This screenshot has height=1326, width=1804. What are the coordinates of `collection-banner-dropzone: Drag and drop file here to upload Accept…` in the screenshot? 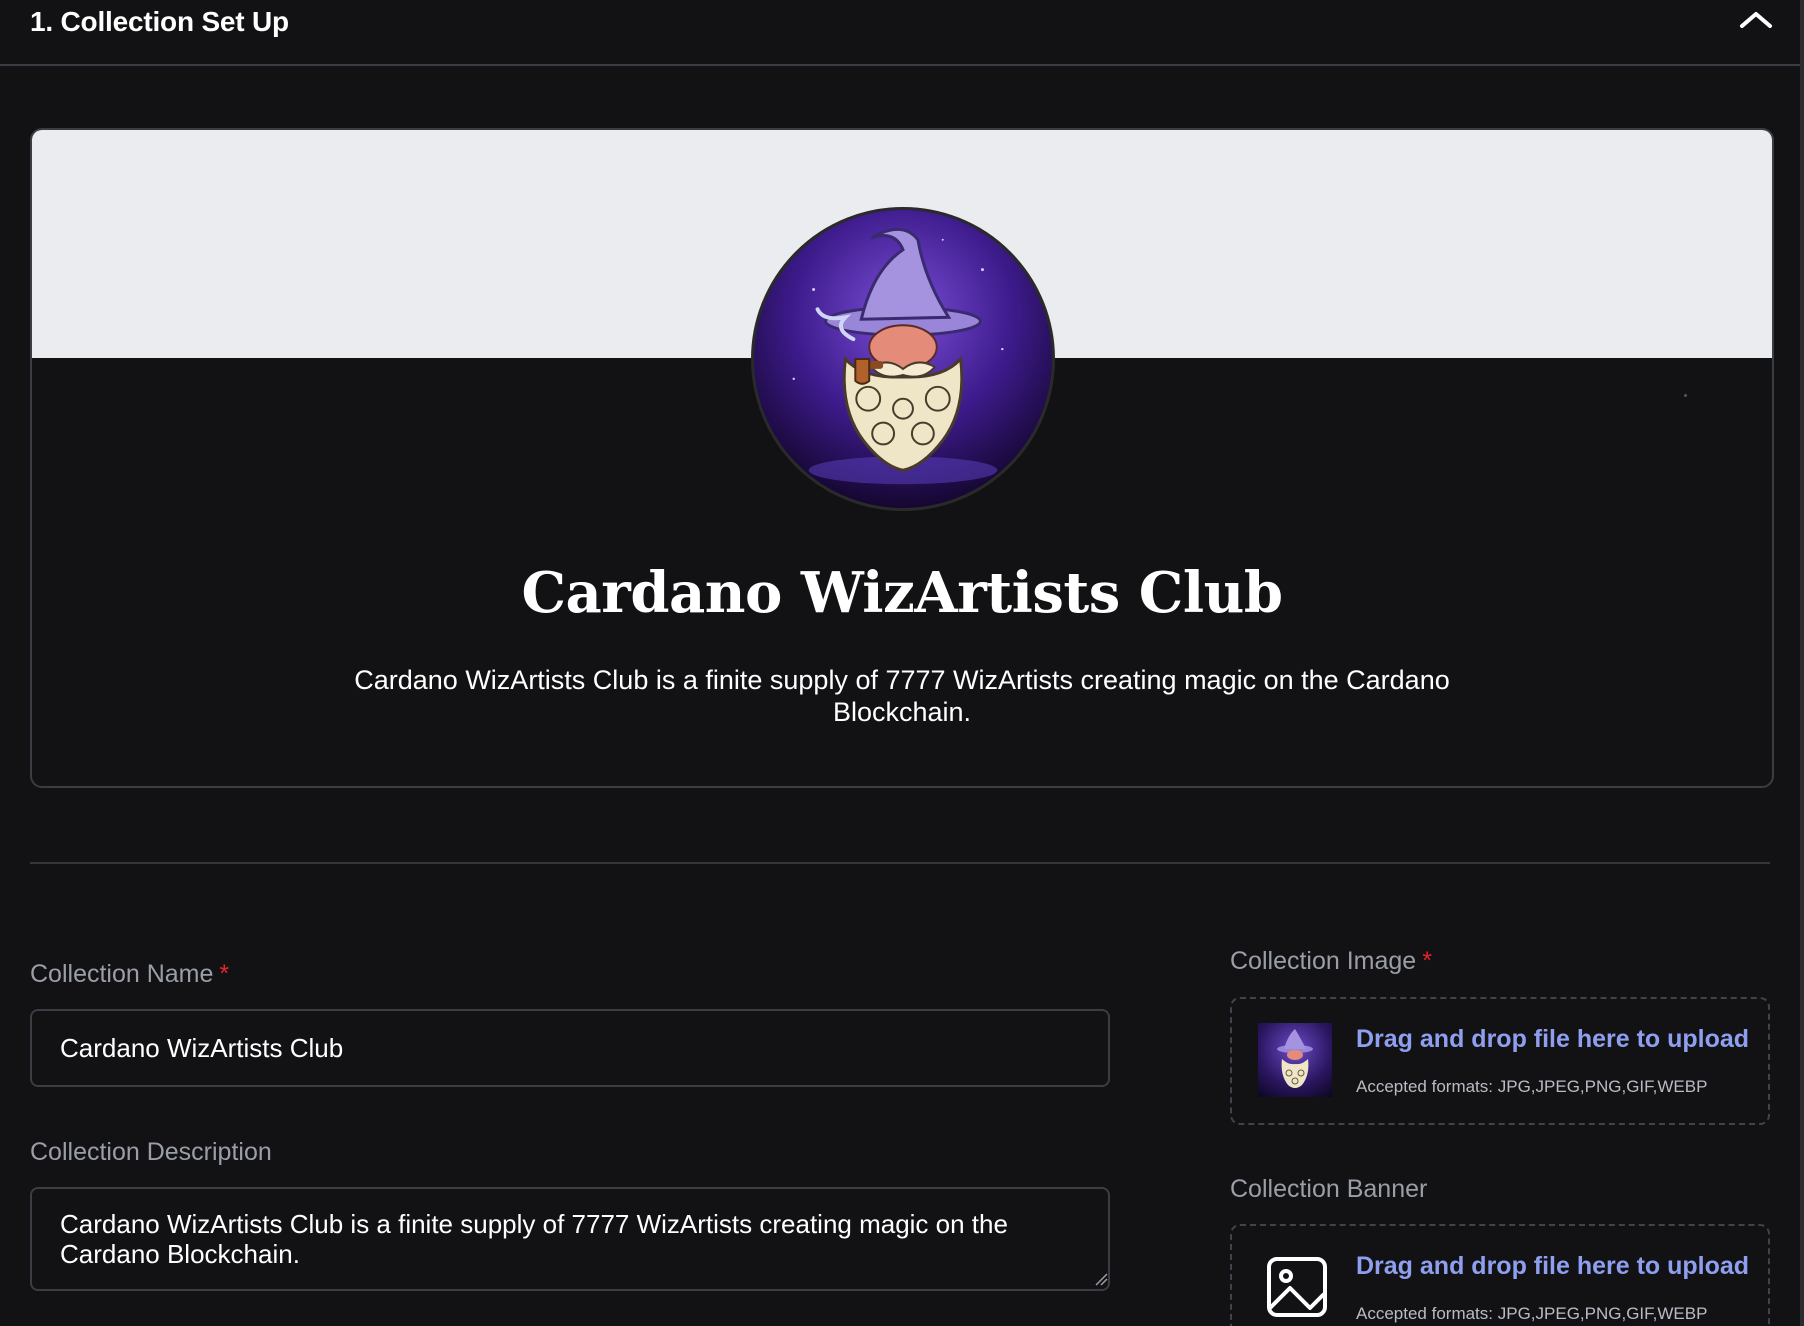 It's located at (1500, 1275).